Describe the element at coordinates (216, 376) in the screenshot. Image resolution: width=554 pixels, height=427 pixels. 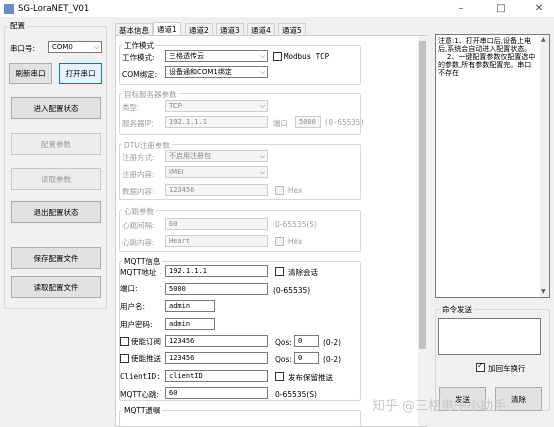
I see `clientid-input: clientID` at that location.